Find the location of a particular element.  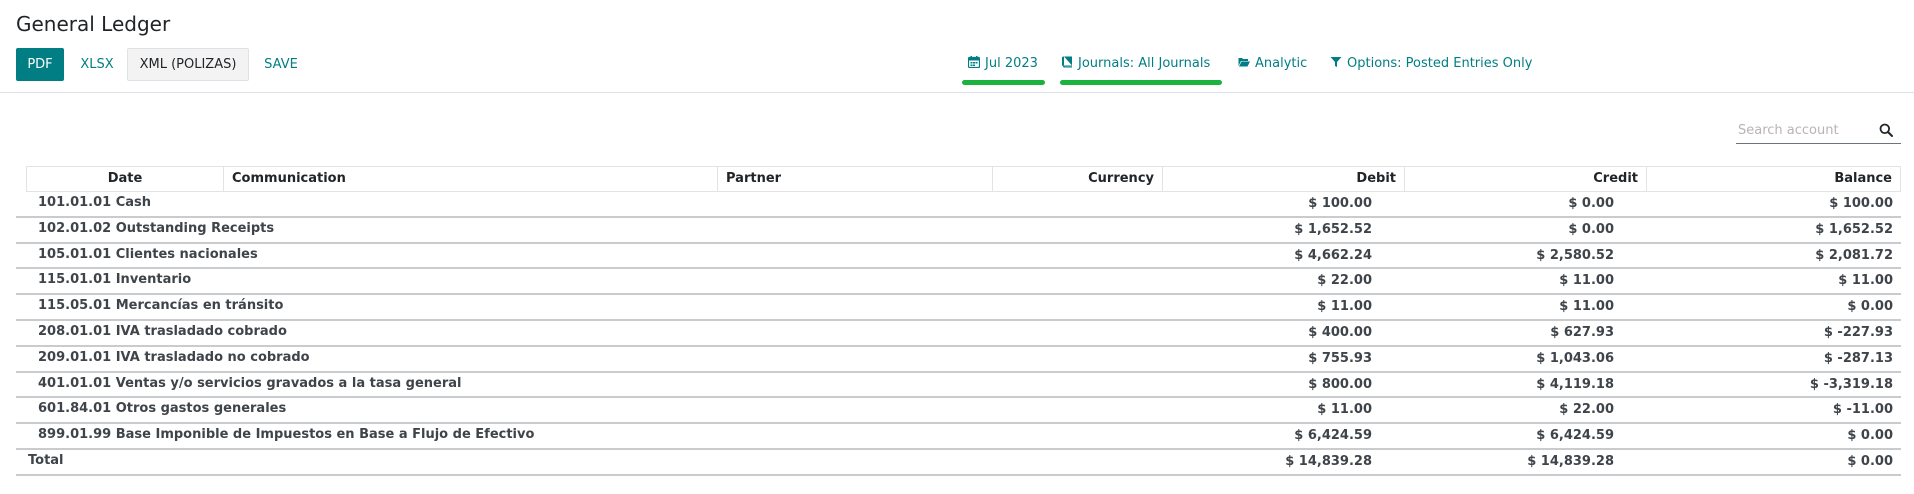

account-credit: $ 4,119.18 is located at coordinates (1575, 384).